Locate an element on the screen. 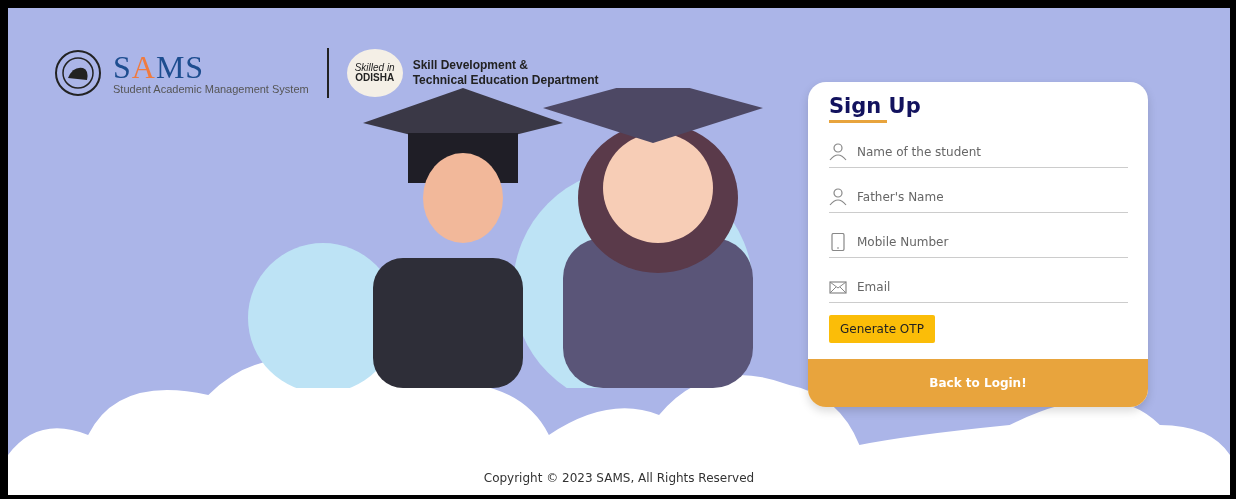 This screenshot has width=1236, height=499. department-name: Skill Development & Technical Education Department is located at coordinates (505, 73).